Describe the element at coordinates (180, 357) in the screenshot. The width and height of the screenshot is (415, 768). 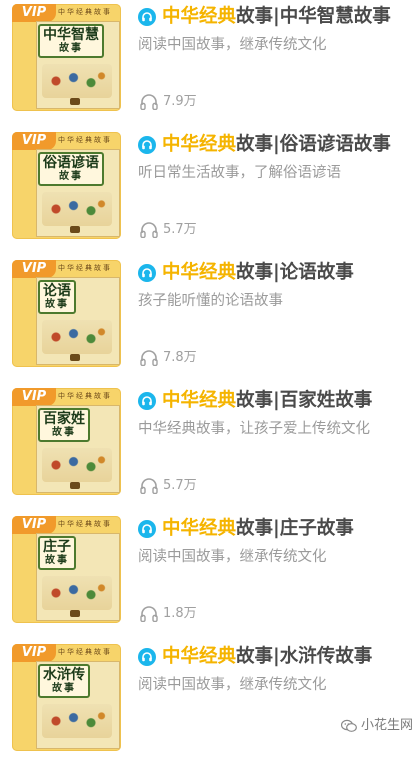
I see `play-count-text: 7.8万` at that location.